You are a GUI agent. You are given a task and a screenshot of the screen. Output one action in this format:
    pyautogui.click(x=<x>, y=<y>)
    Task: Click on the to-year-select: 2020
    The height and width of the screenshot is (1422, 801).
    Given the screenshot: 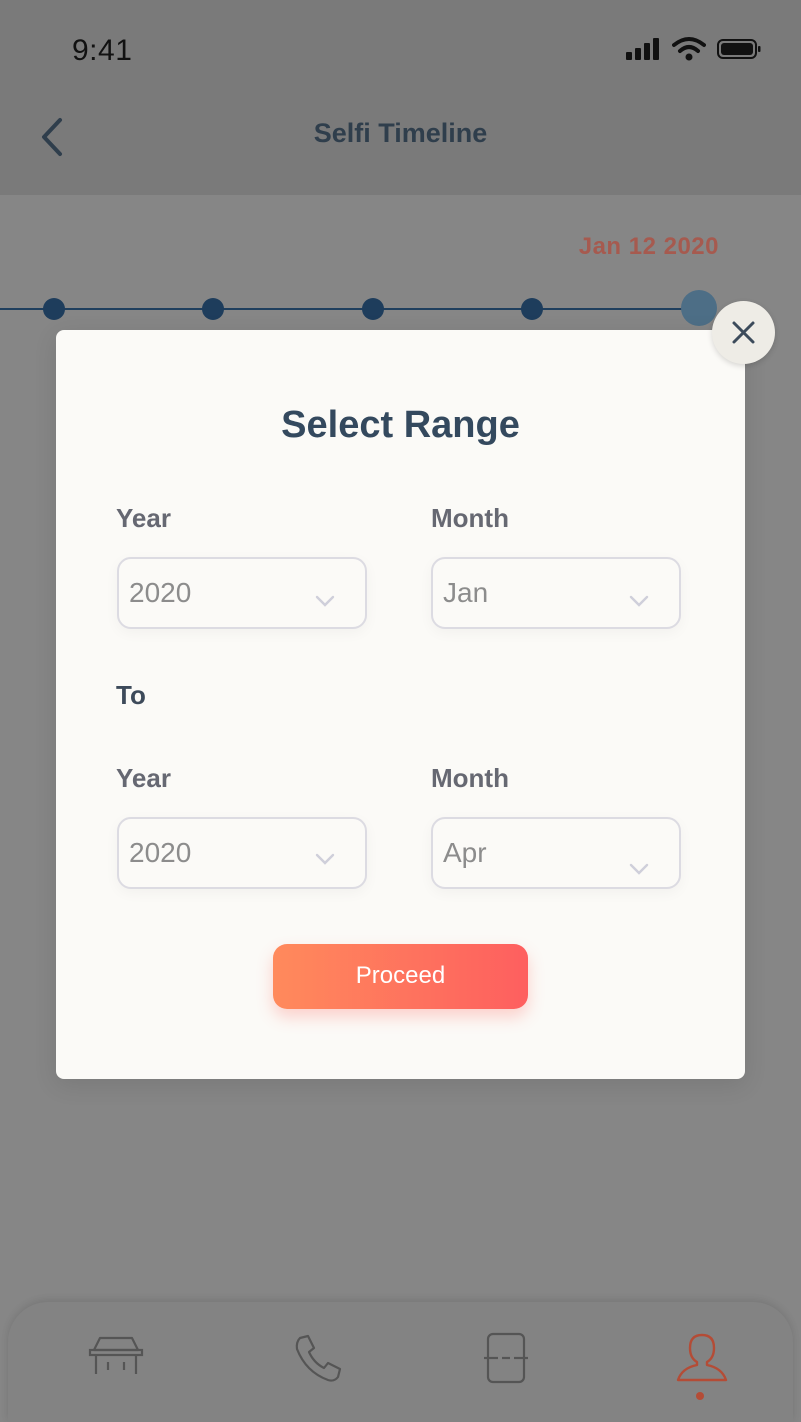 What is the action you would take?
    pyautogui.click(x=242, y=853)
    